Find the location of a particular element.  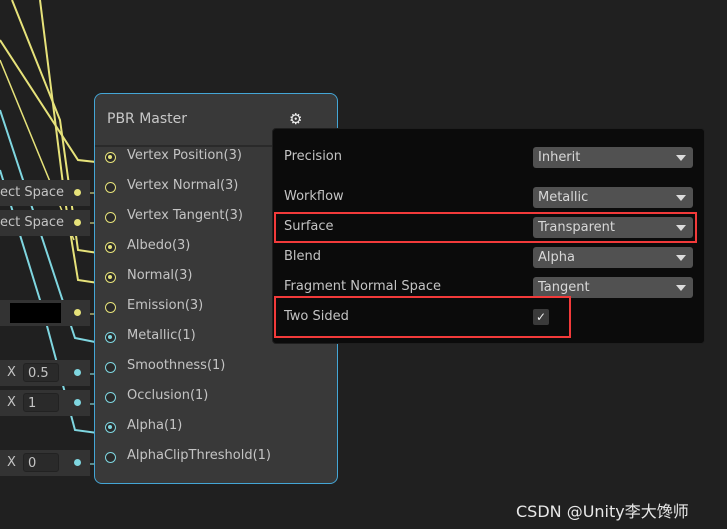

port-label: Metallic(1) is located at coordinates (161, 335).